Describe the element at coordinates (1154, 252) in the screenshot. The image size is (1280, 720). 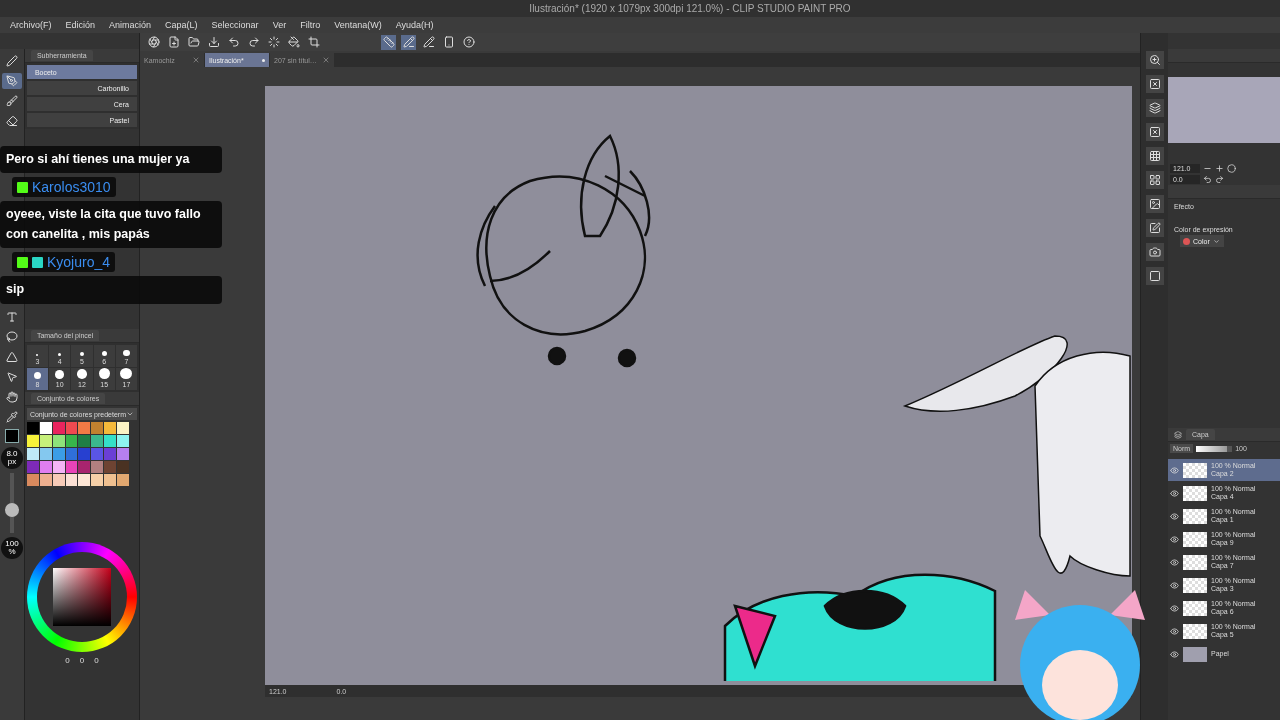
I see `camera-icon` at that location.